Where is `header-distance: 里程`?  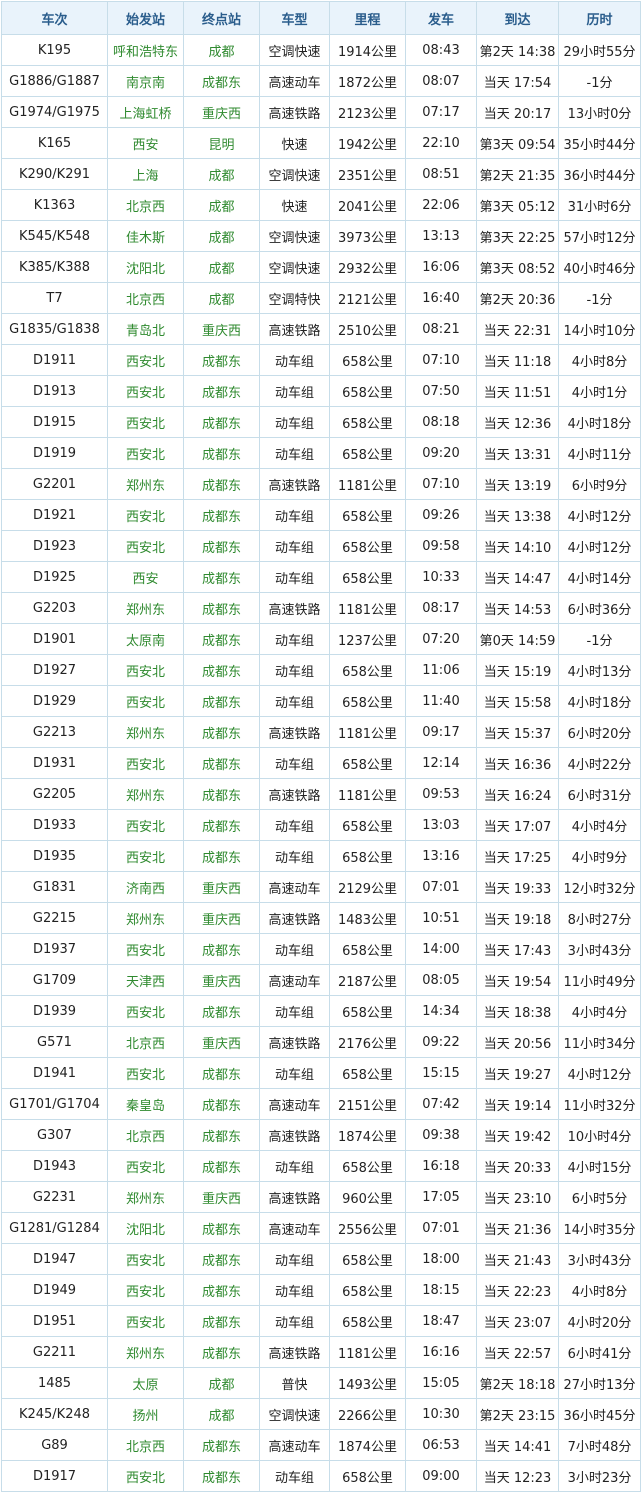
header-distance: 里程 is located at coordinates (367, 18).